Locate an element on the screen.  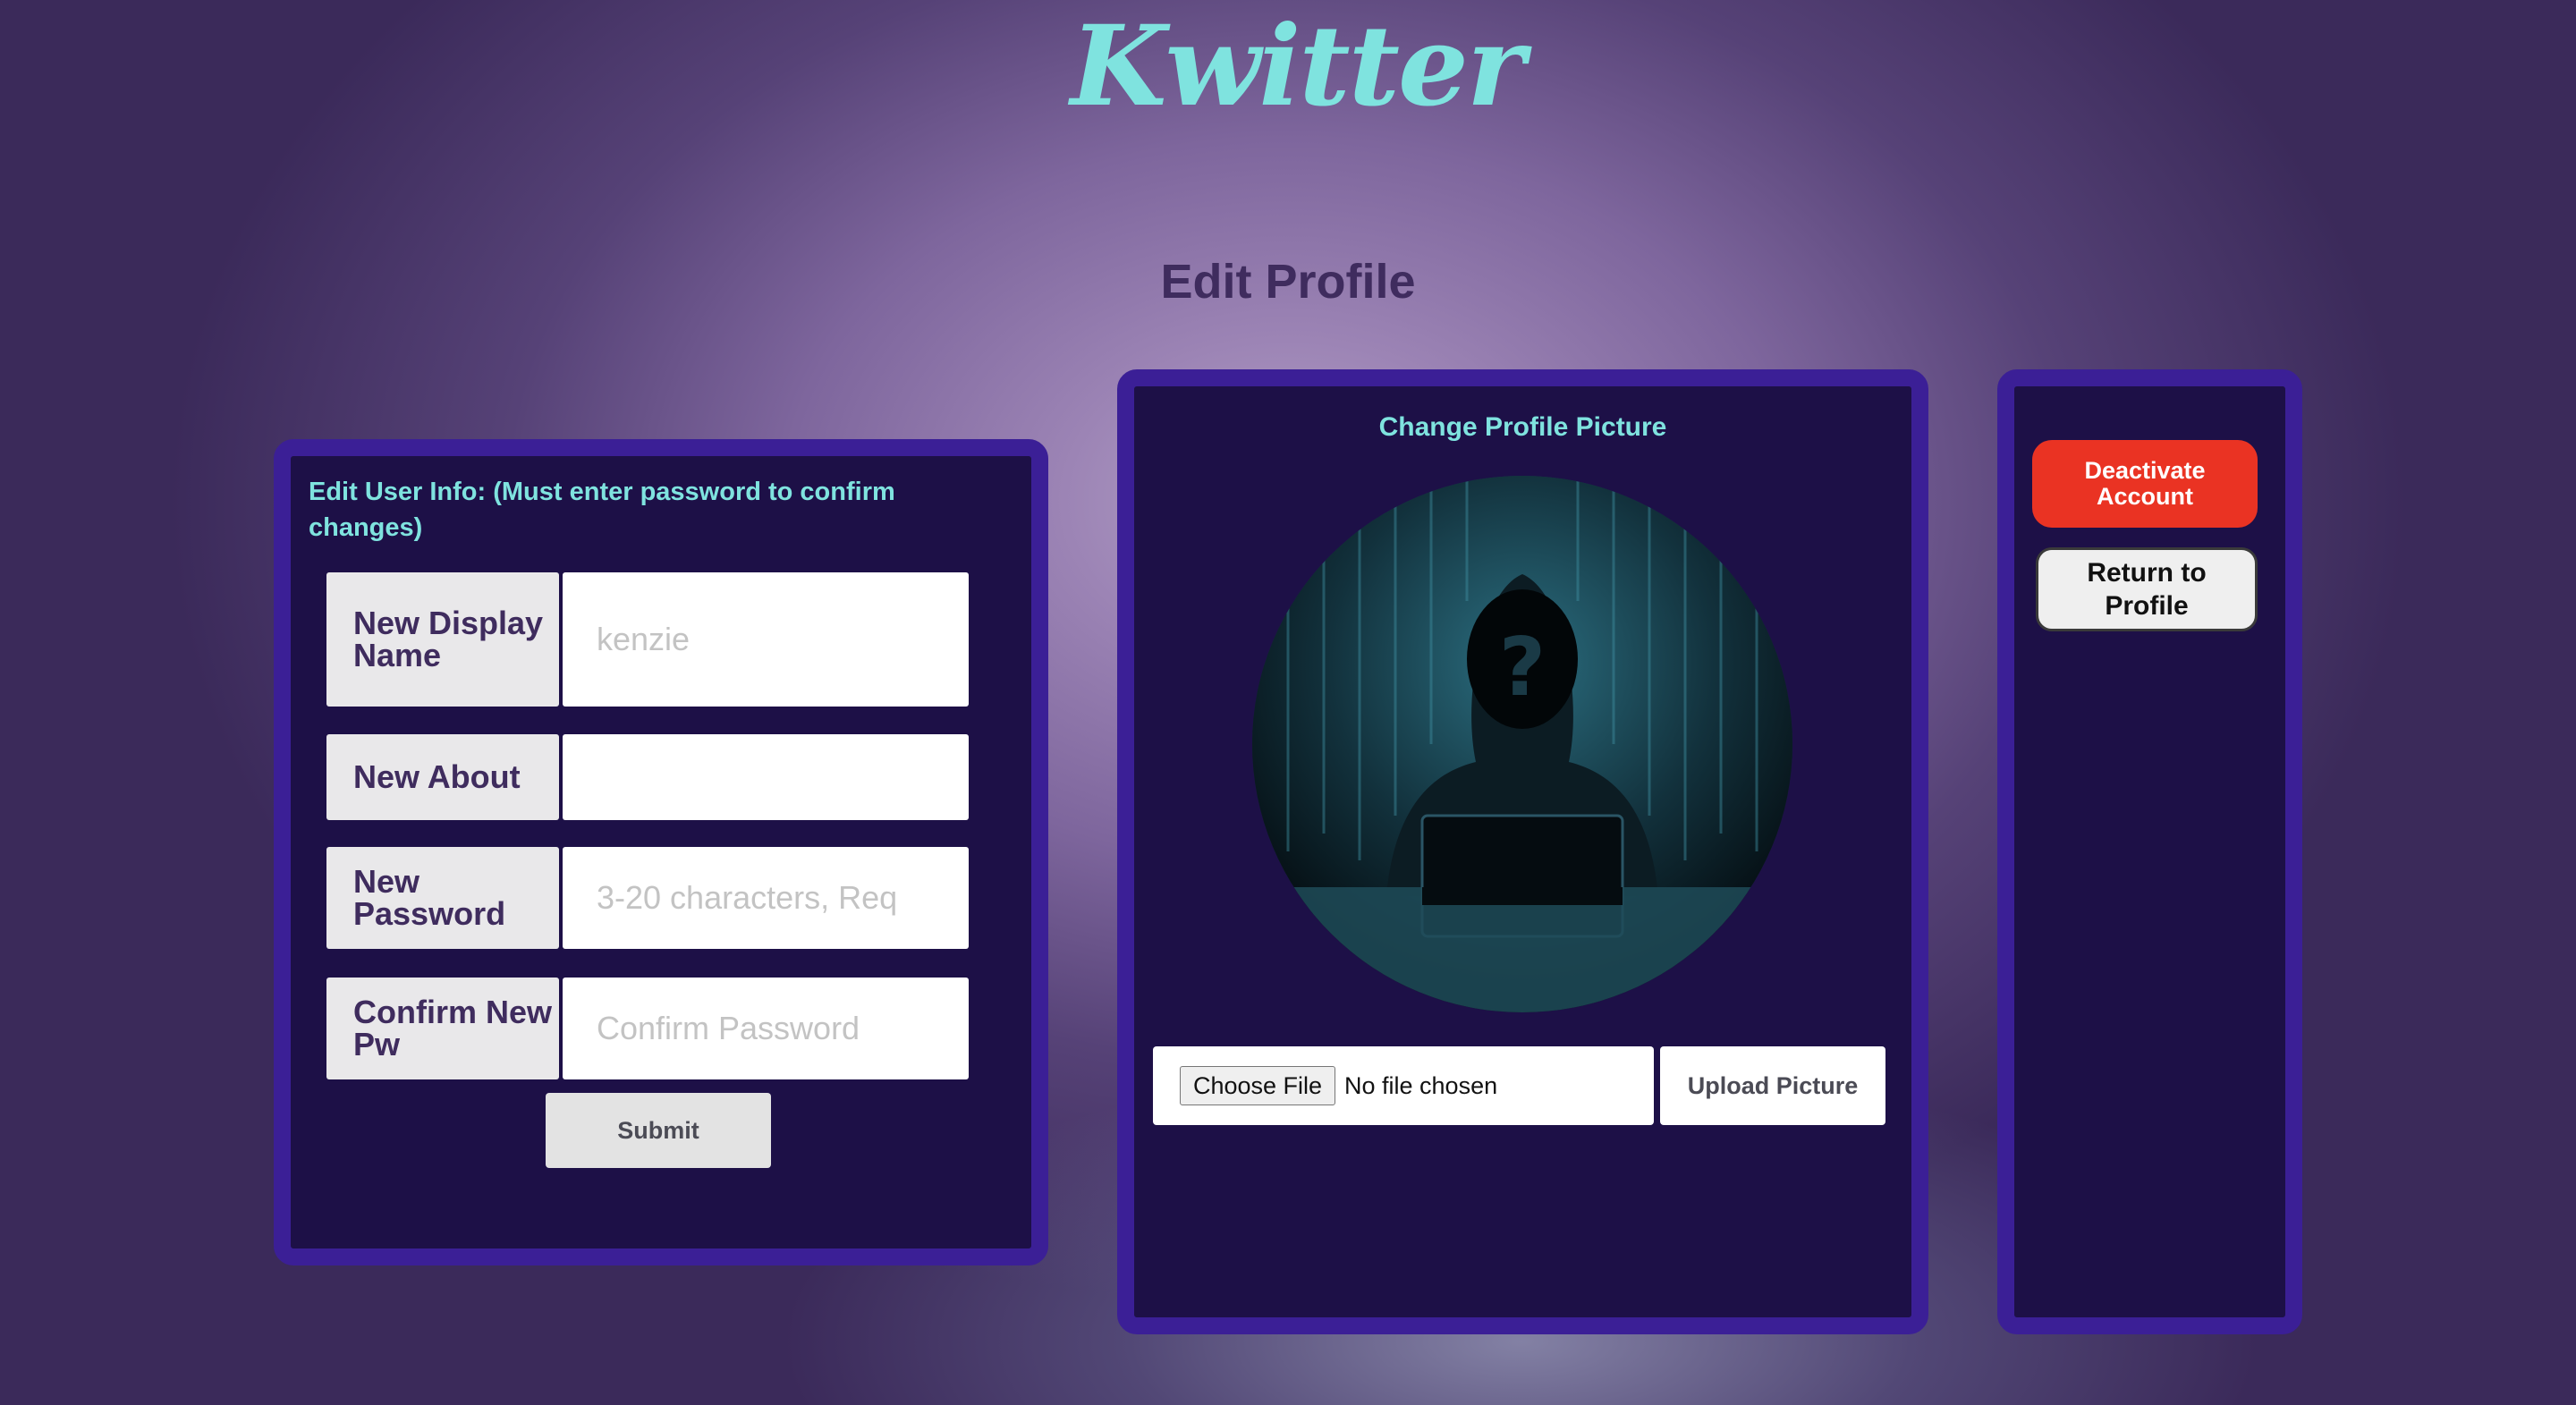
app-logo: Kwitter is located at coordinates (1297, 71).